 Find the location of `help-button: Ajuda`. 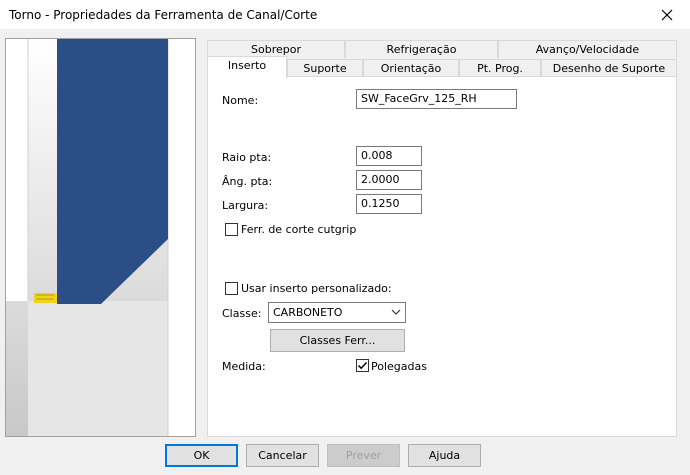

help-button: Ajuda is located at coordinates (444, 455).